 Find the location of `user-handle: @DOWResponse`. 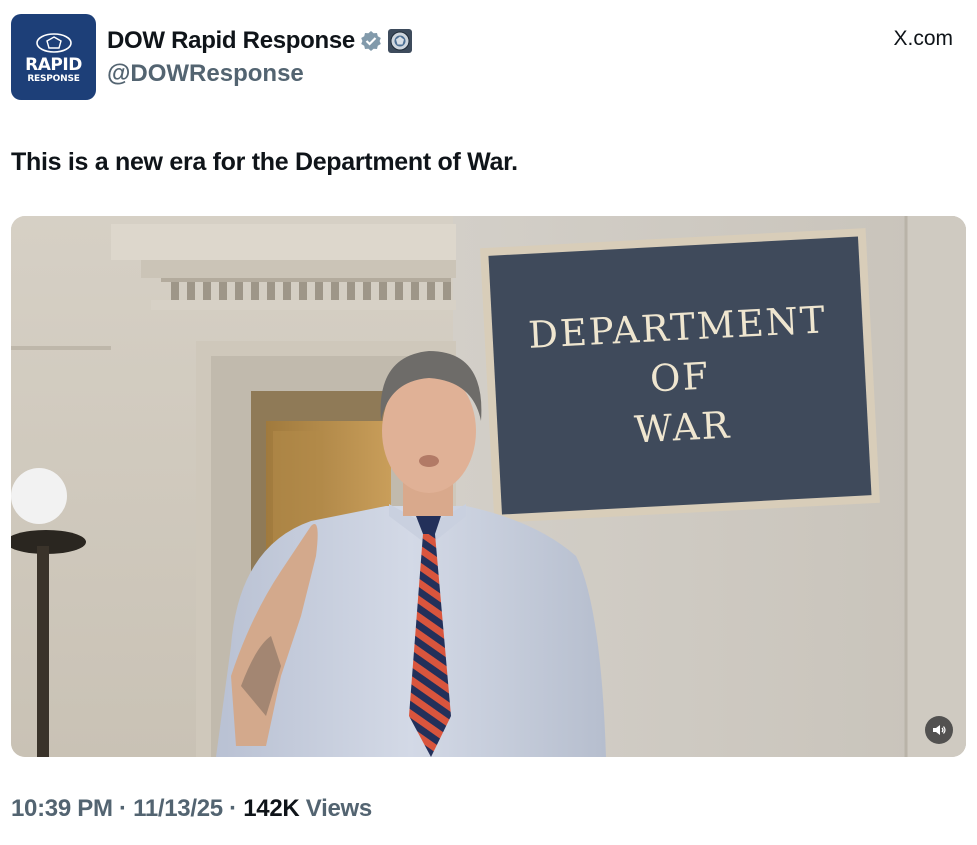

user-handle: @DOWResponse is located at coordinates (205, 74).